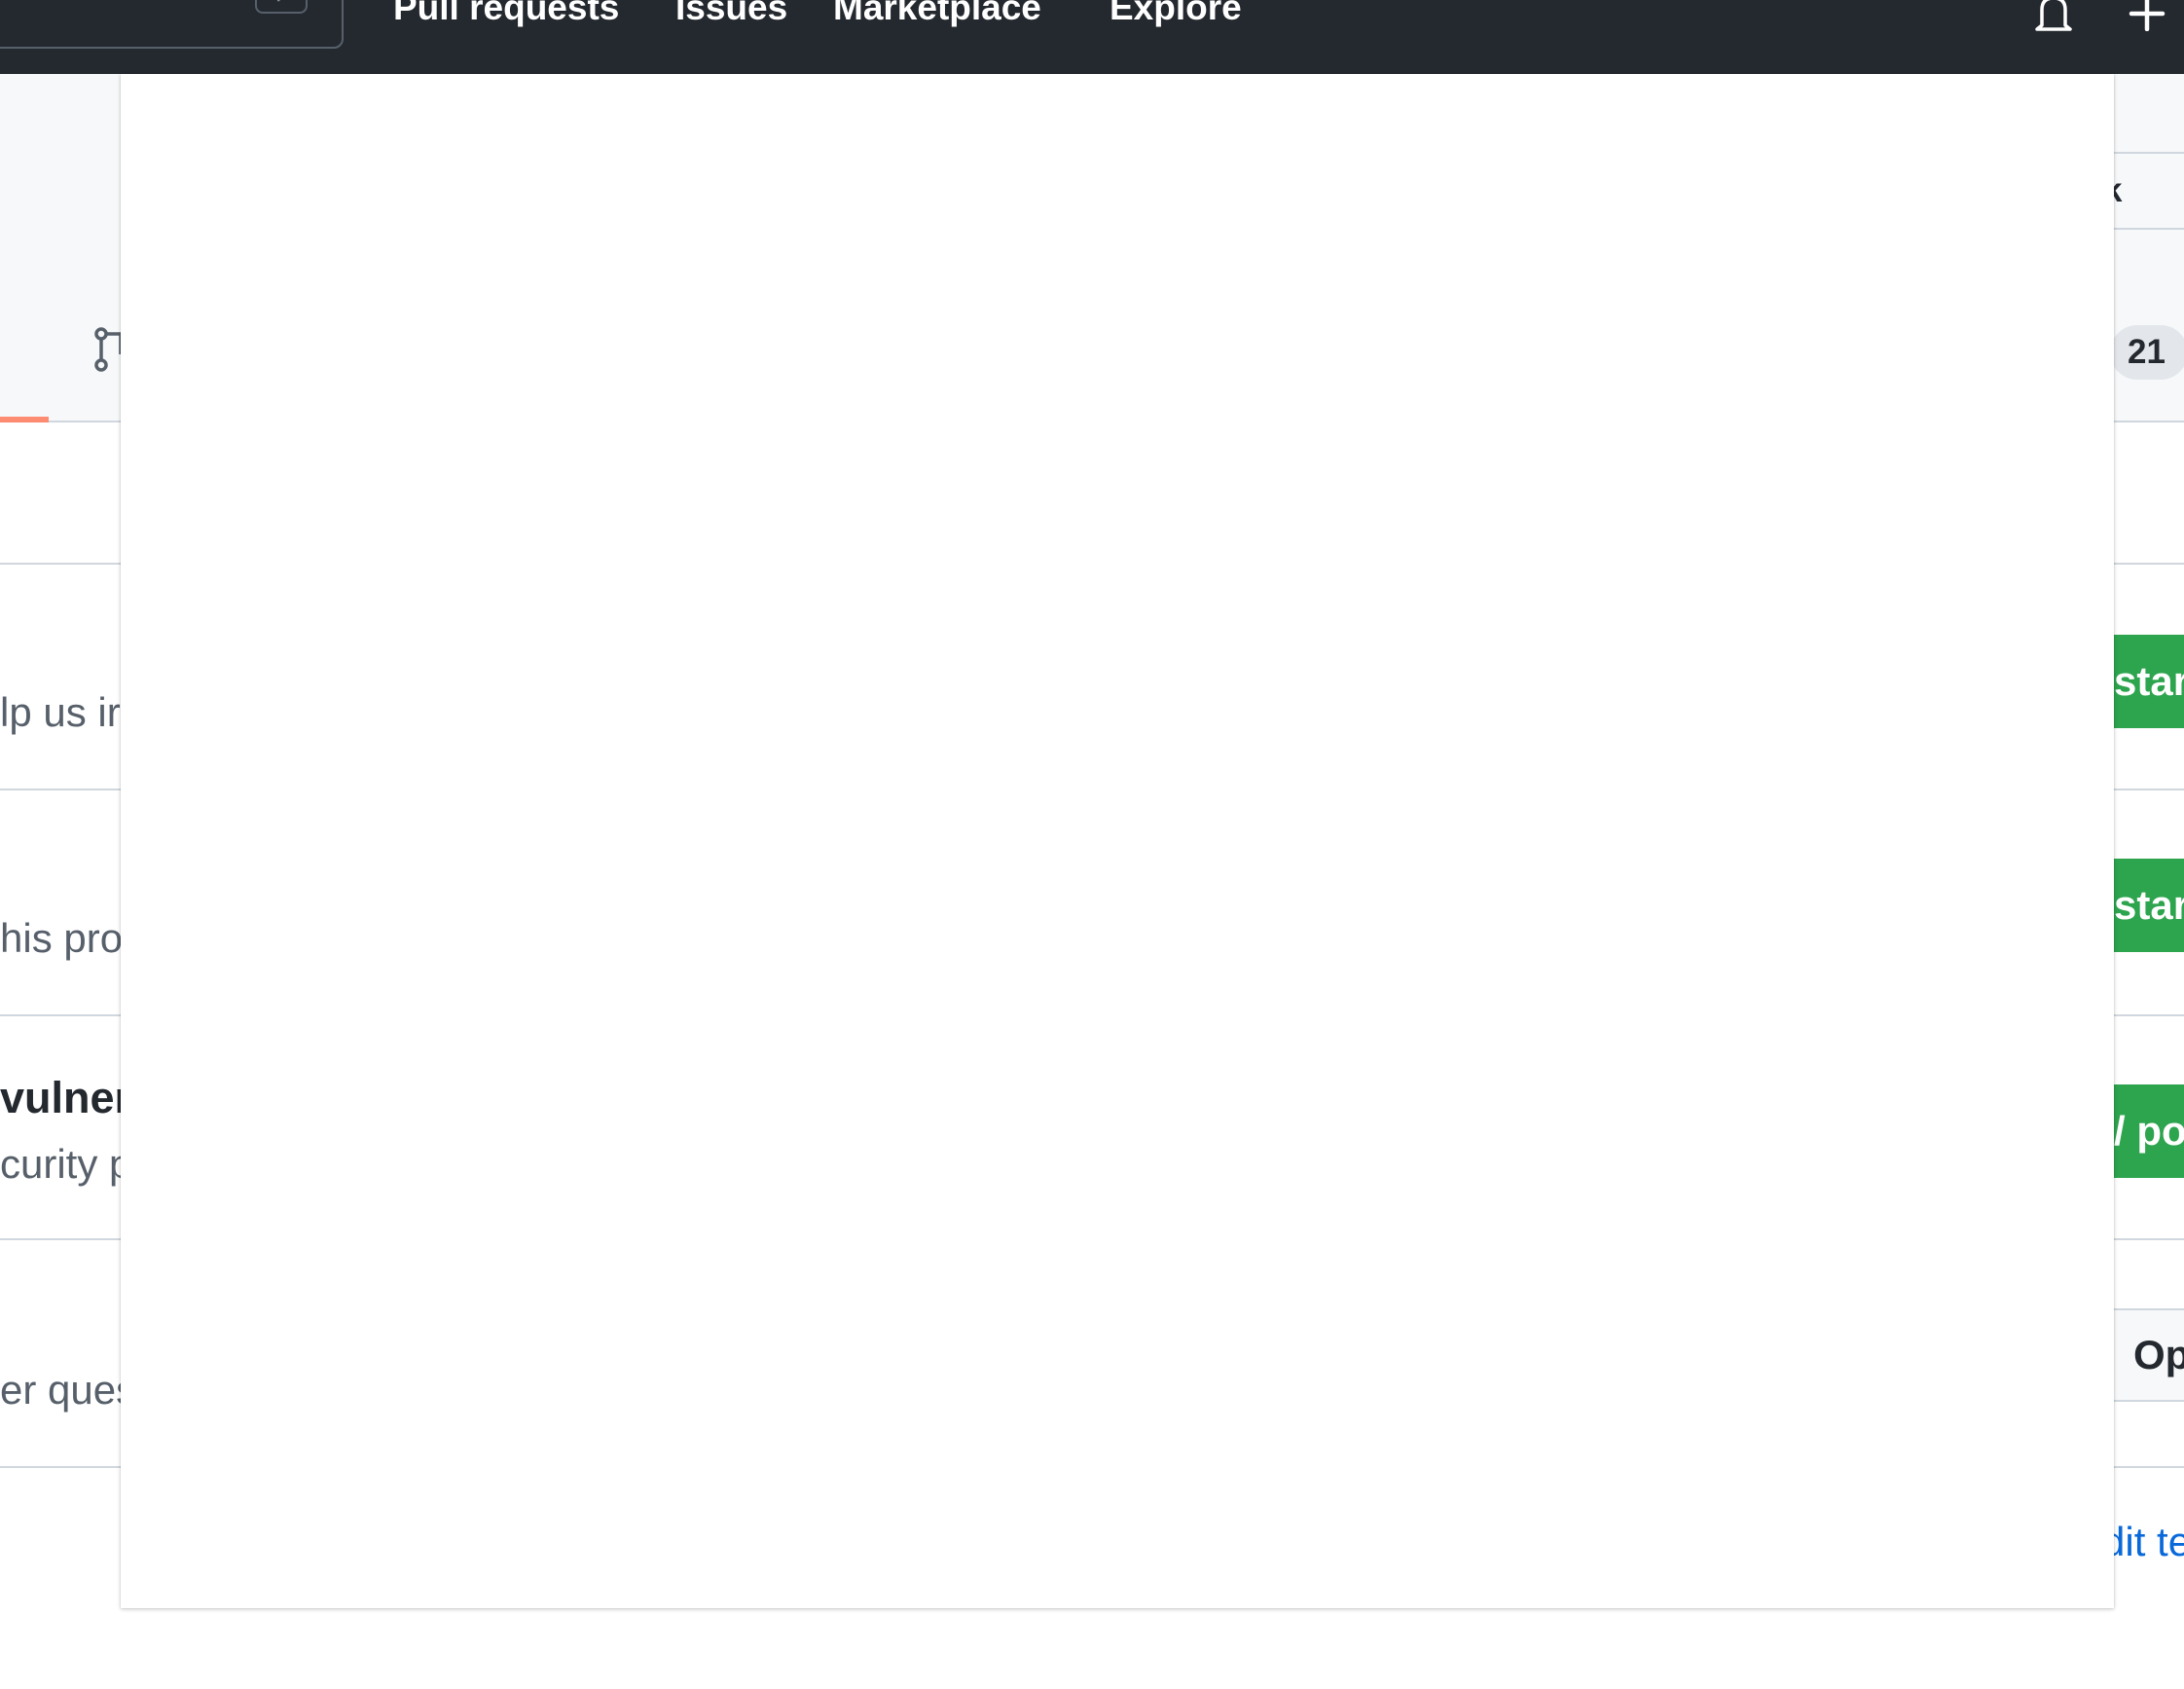 This screenshot has width=2184, height=1689. I want to click on nav-explore: Explore, so click(1176, 17).